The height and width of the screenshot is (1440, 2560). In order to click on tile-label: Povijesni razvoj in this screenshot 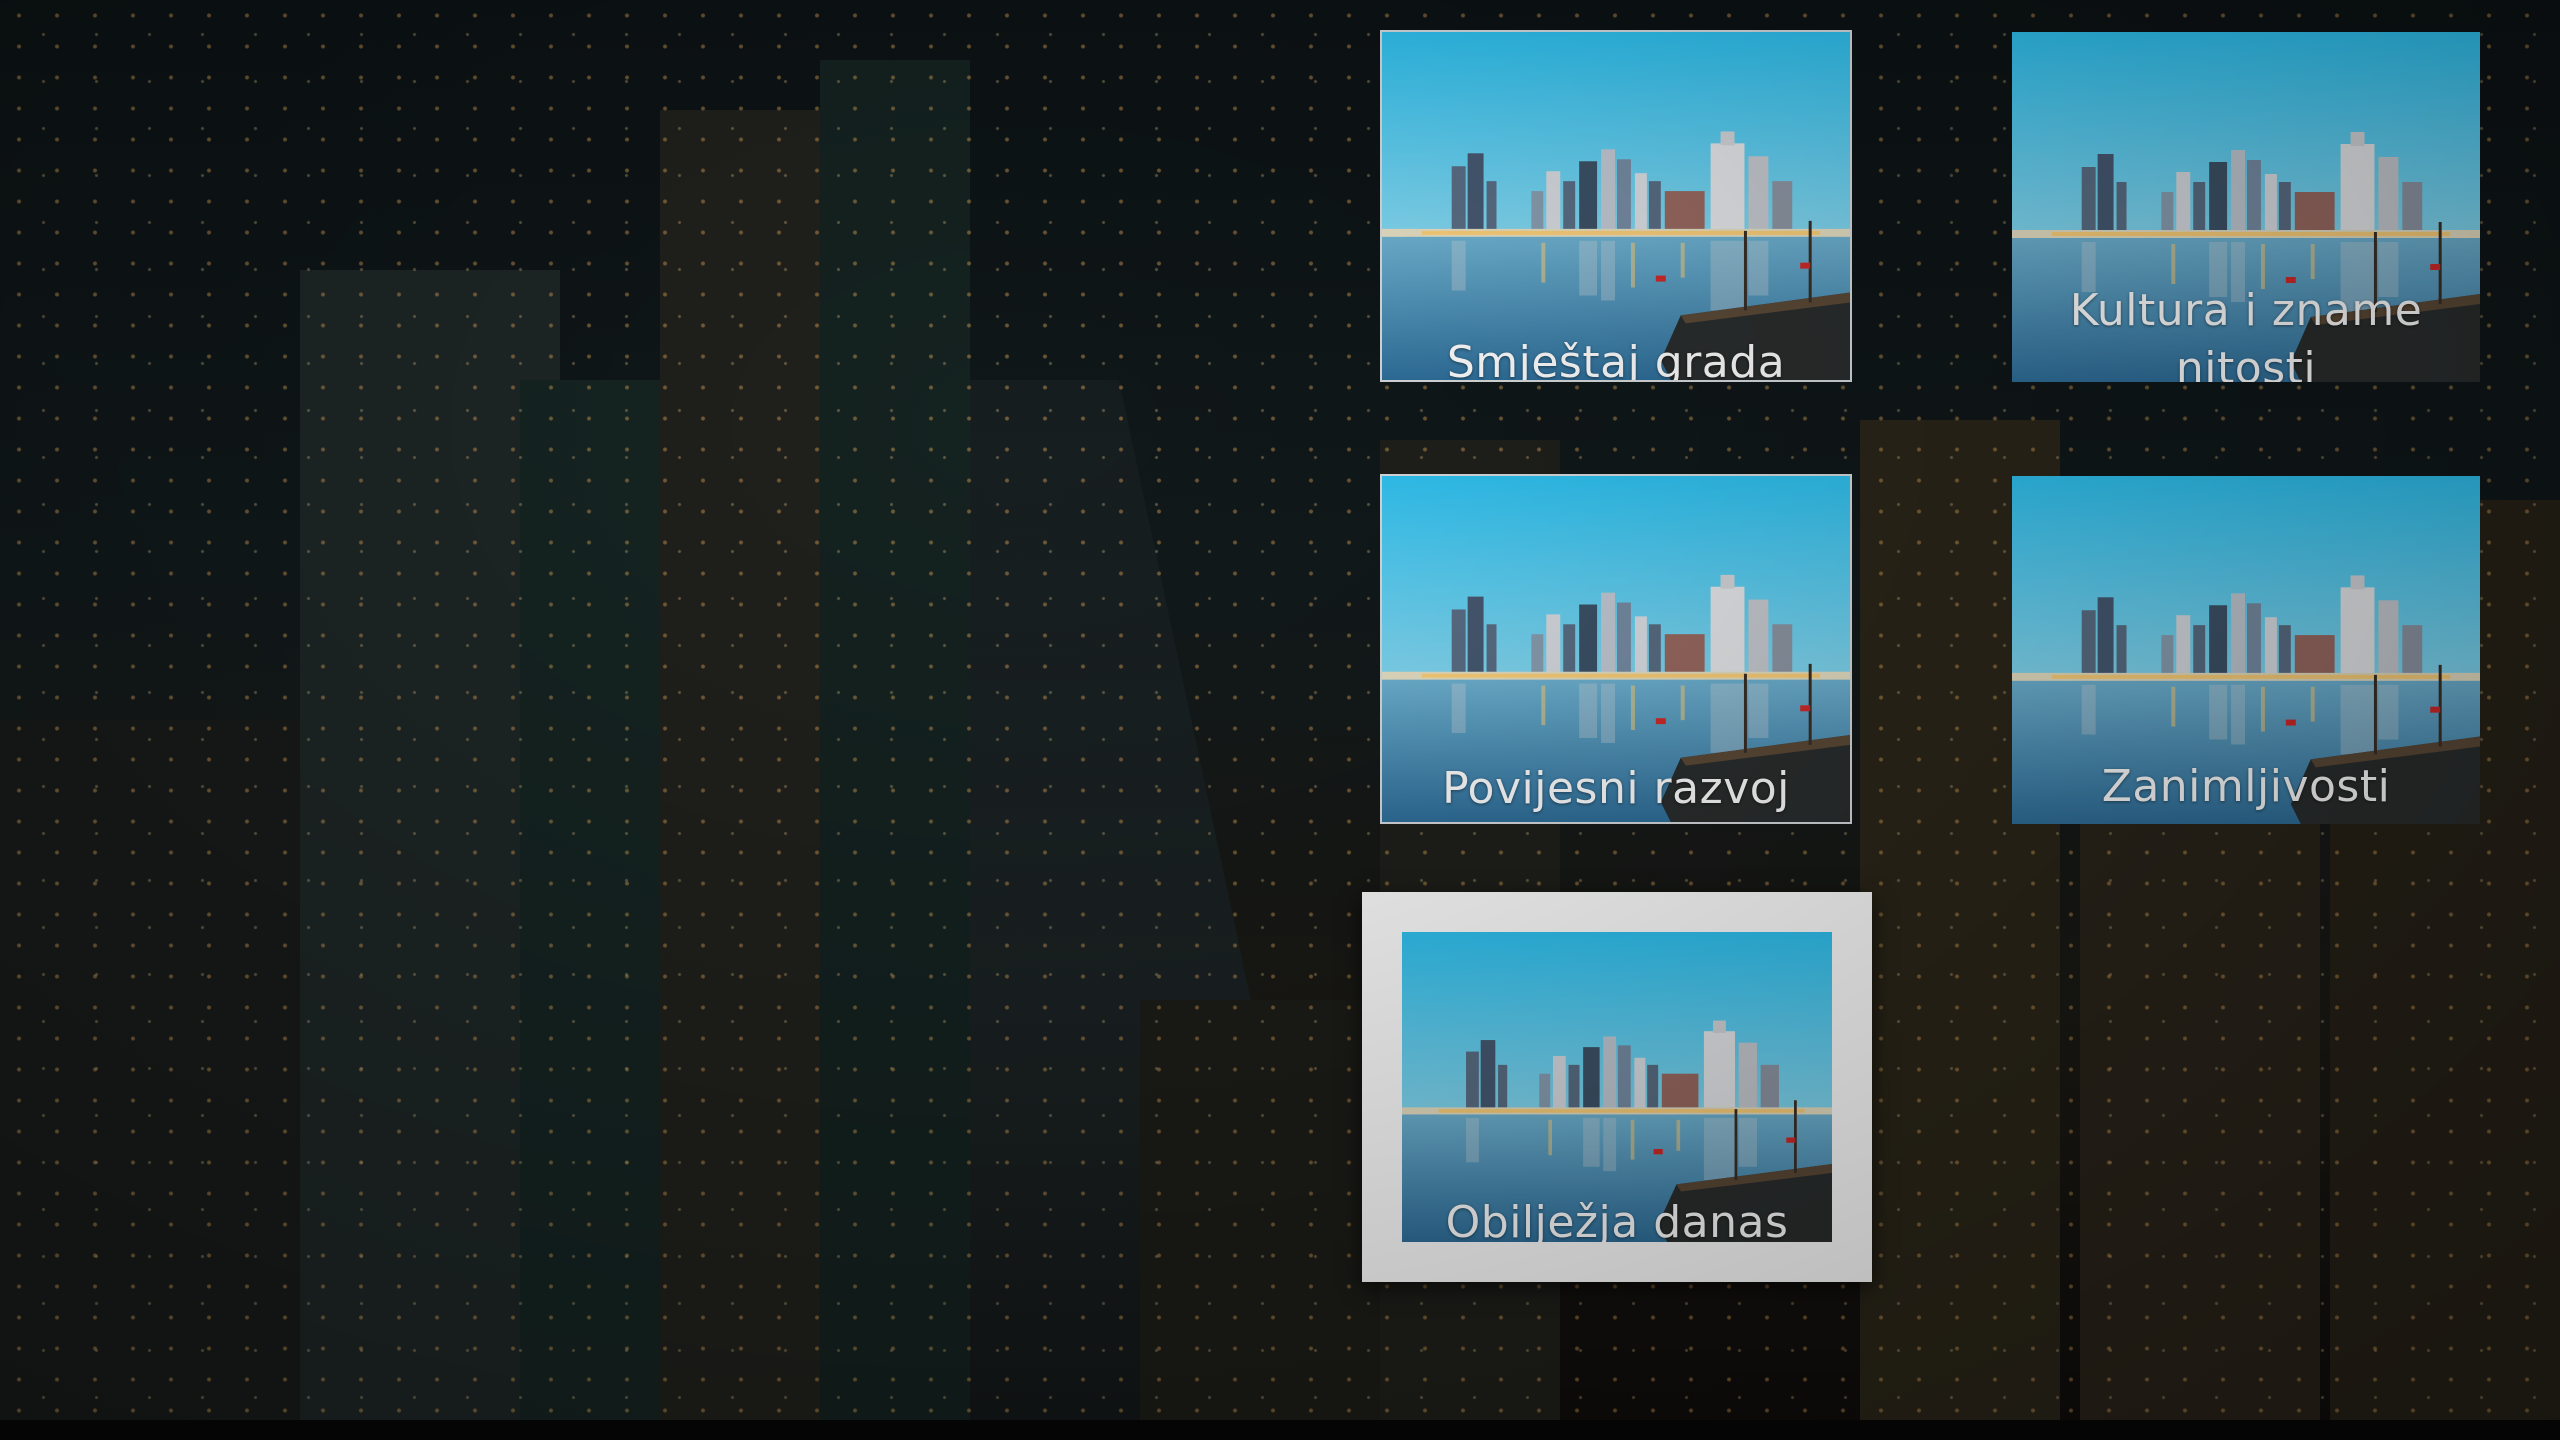, I will do `click(1616, 788)`.